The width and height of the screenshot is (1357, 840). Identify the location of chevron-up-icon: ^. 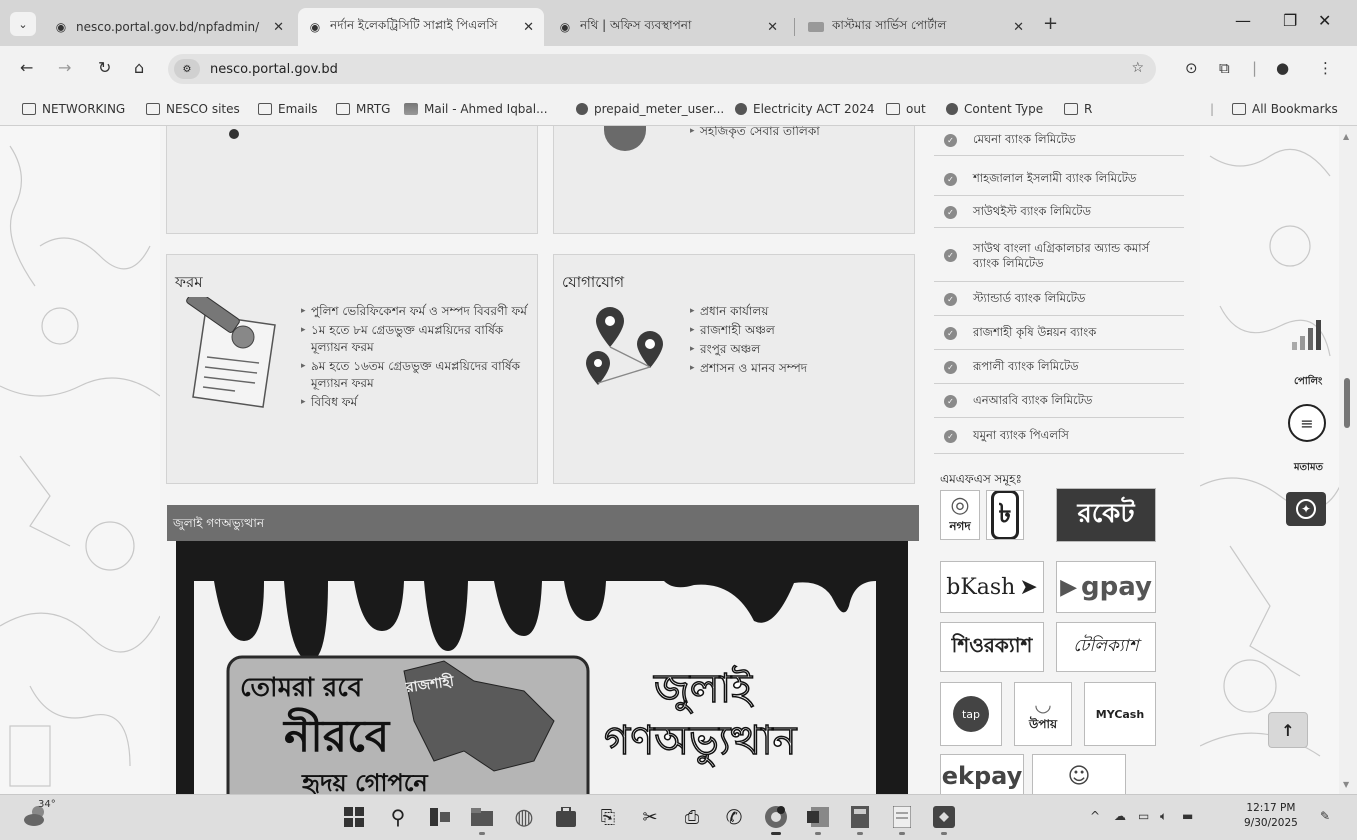
(1095, 816).